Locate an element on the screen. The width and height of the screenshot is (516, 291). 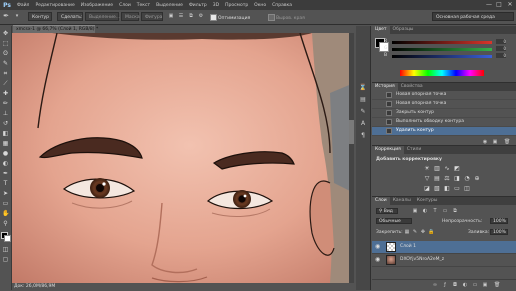
menu-edit: Редактирование is located at coordinates (54, 5).